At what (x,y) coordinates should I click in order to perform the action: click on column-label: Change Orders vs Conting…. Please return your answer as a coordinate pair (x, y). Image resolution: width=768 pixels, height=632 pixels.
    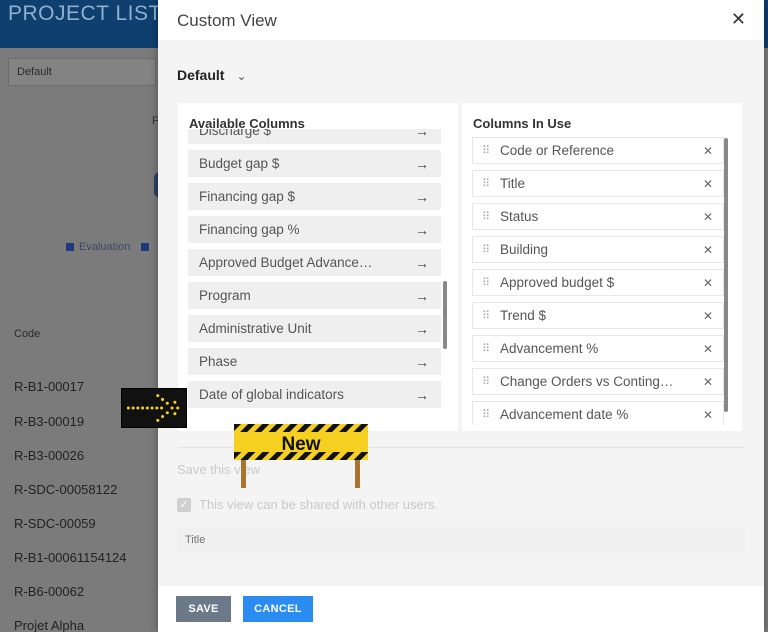
    Looking at the image, I should click on (587, 381).